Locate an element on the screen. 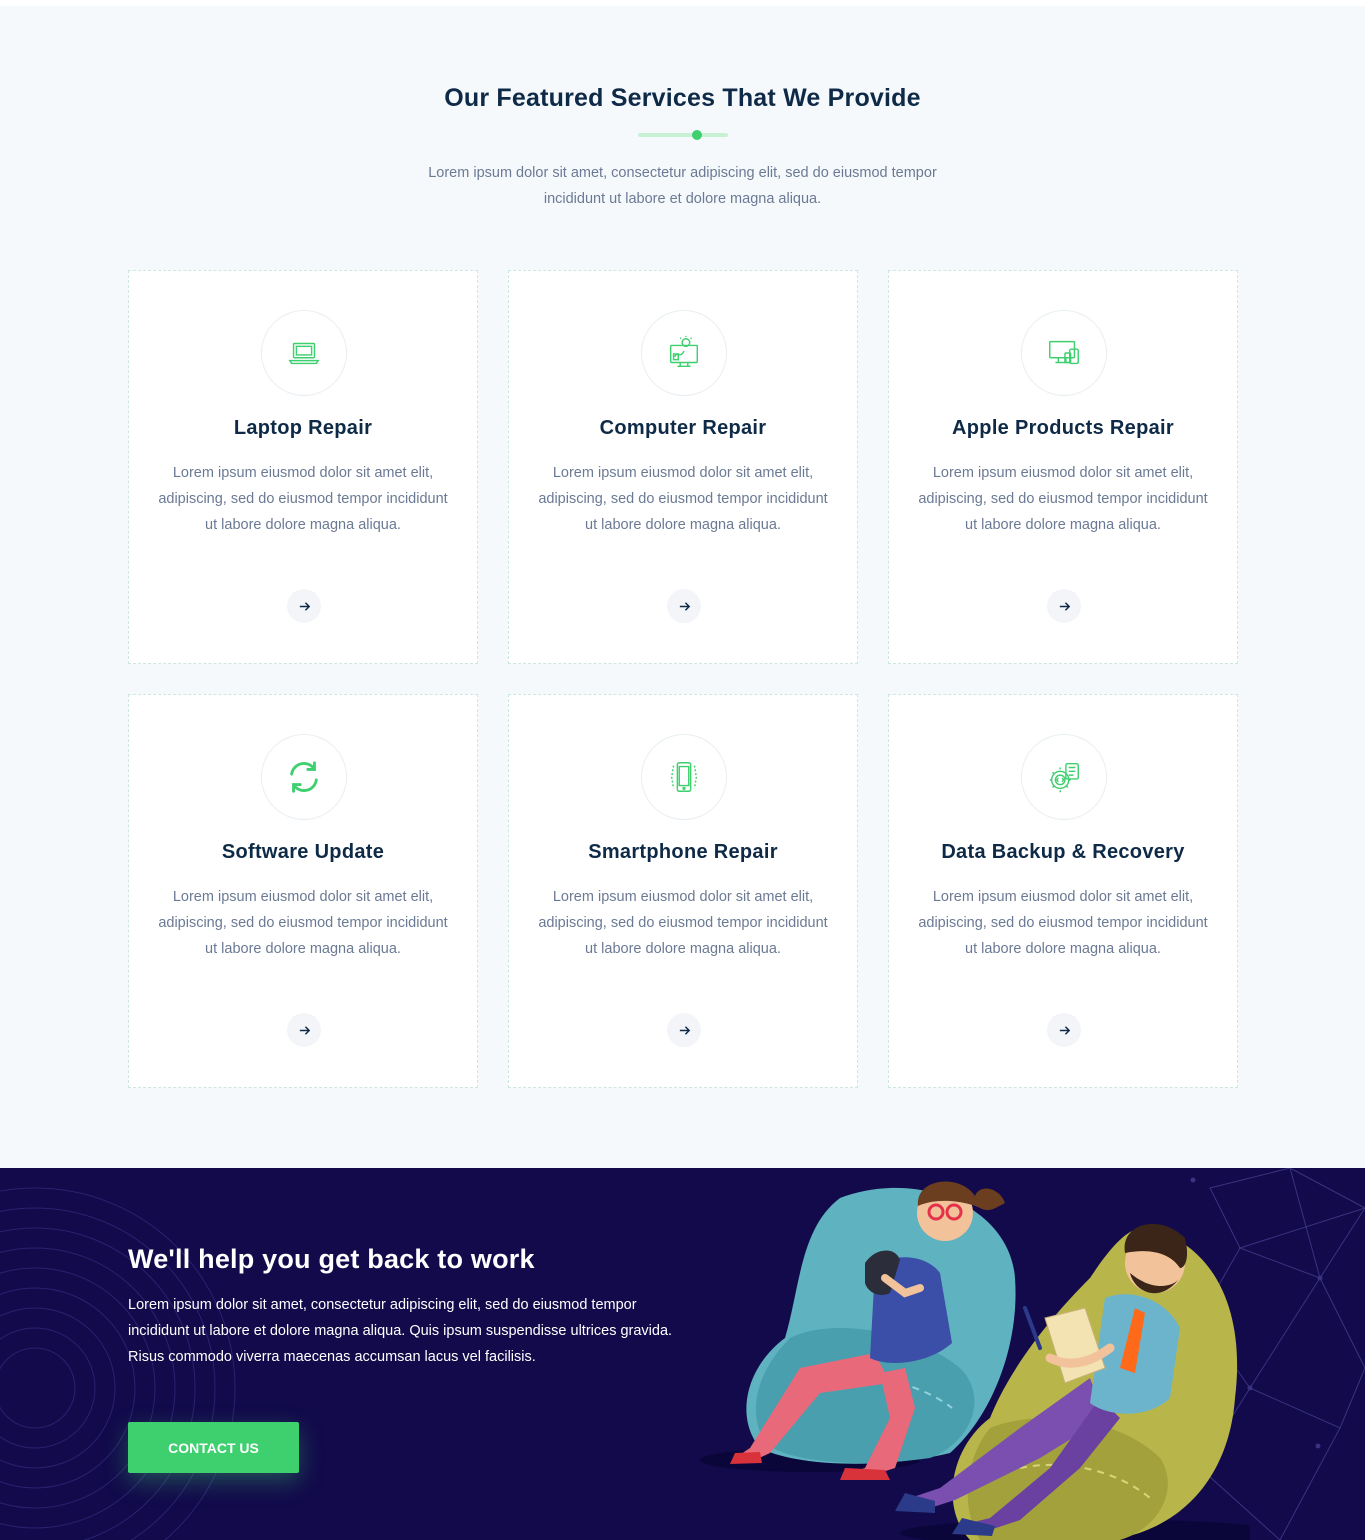 This screenshot has height=1540, width=1365. people-on-beanbags-illustration is located at coordinates (975, 1360).